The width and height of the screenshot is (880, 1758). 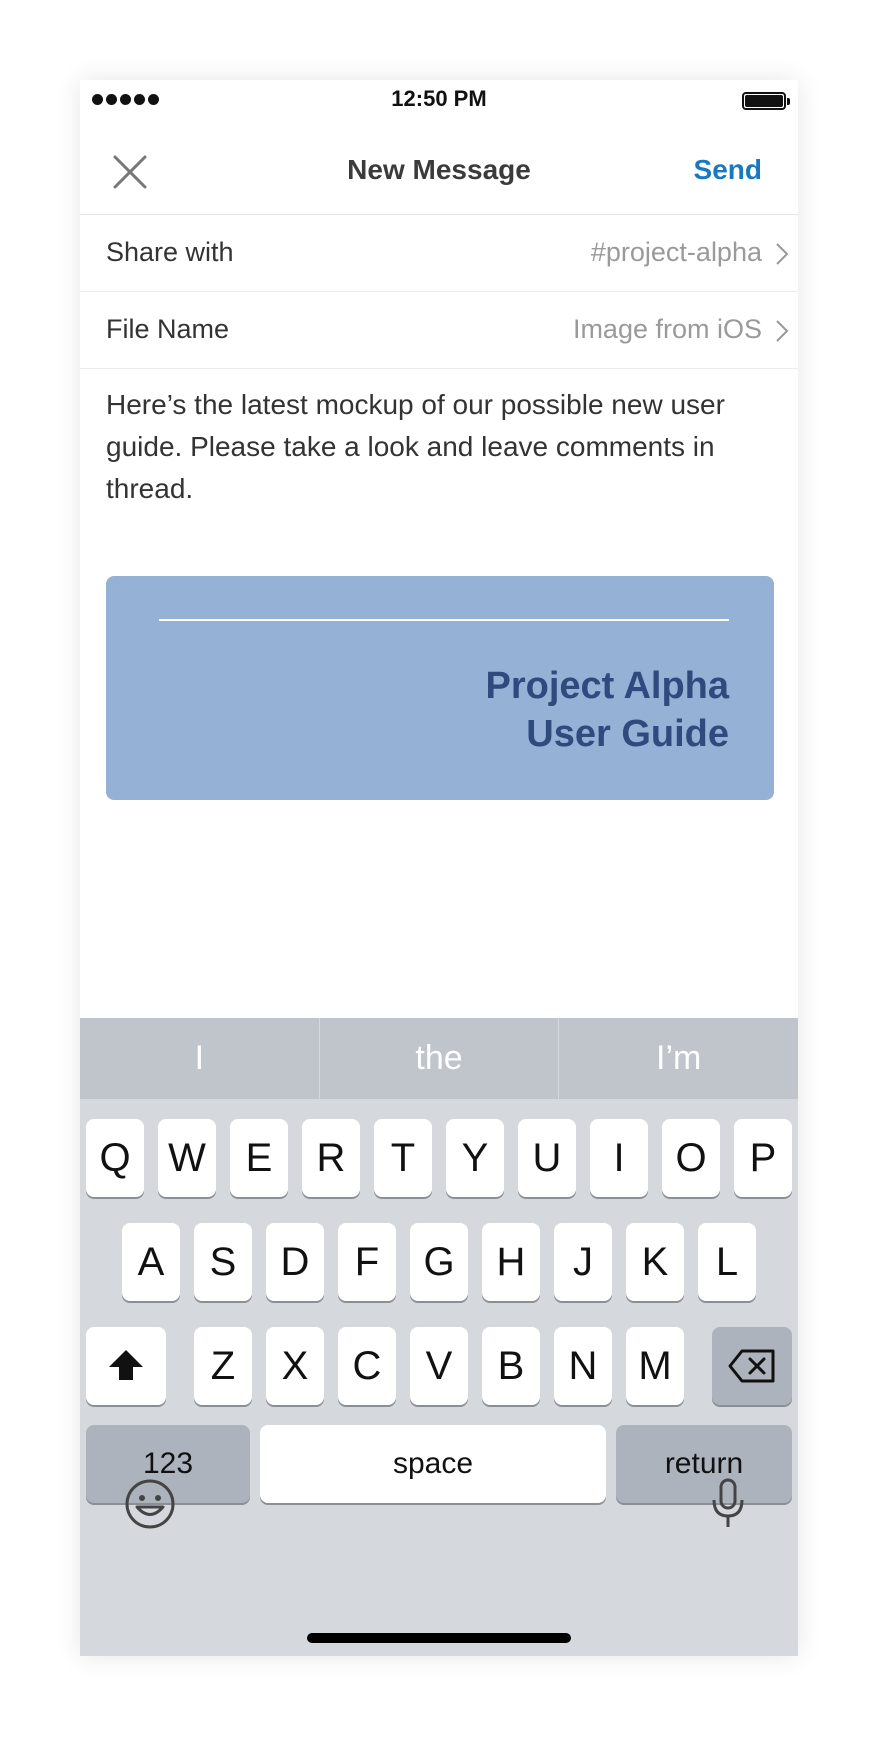 I want to click on key-label: G, so click(x=439, y=1262).